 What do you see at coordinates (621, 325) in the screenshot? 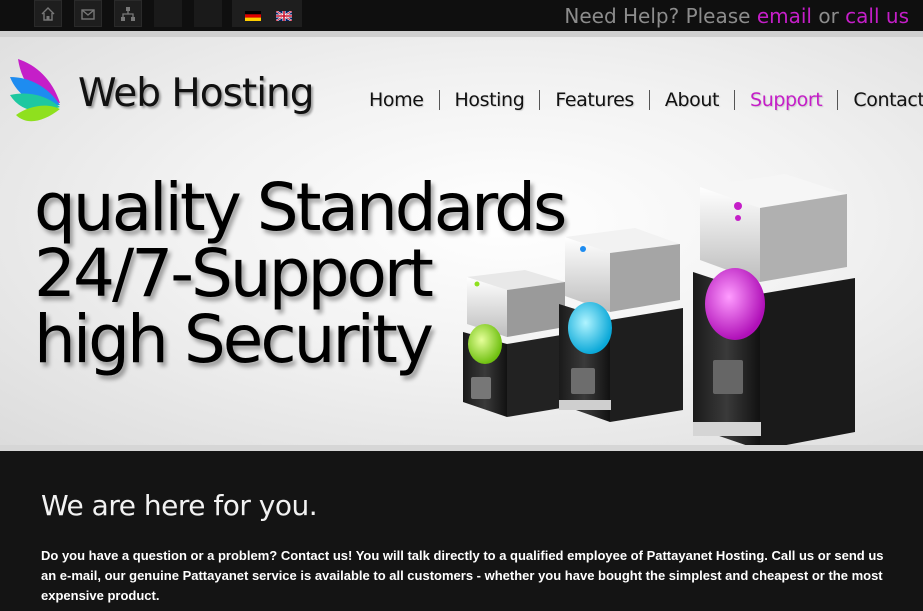
I see `server-blue` at bounding box center [621, 325].